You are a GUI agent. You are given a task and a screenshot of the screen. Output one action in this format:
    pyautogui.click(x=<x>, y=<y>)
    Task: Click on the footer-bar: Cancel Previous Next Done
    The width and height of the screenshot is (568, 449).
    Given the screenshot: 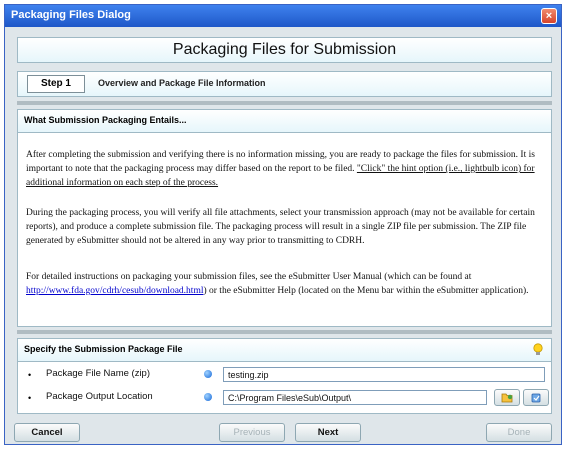 What is the action you would take?
    pyautogui.click(x=283, y=432)
    